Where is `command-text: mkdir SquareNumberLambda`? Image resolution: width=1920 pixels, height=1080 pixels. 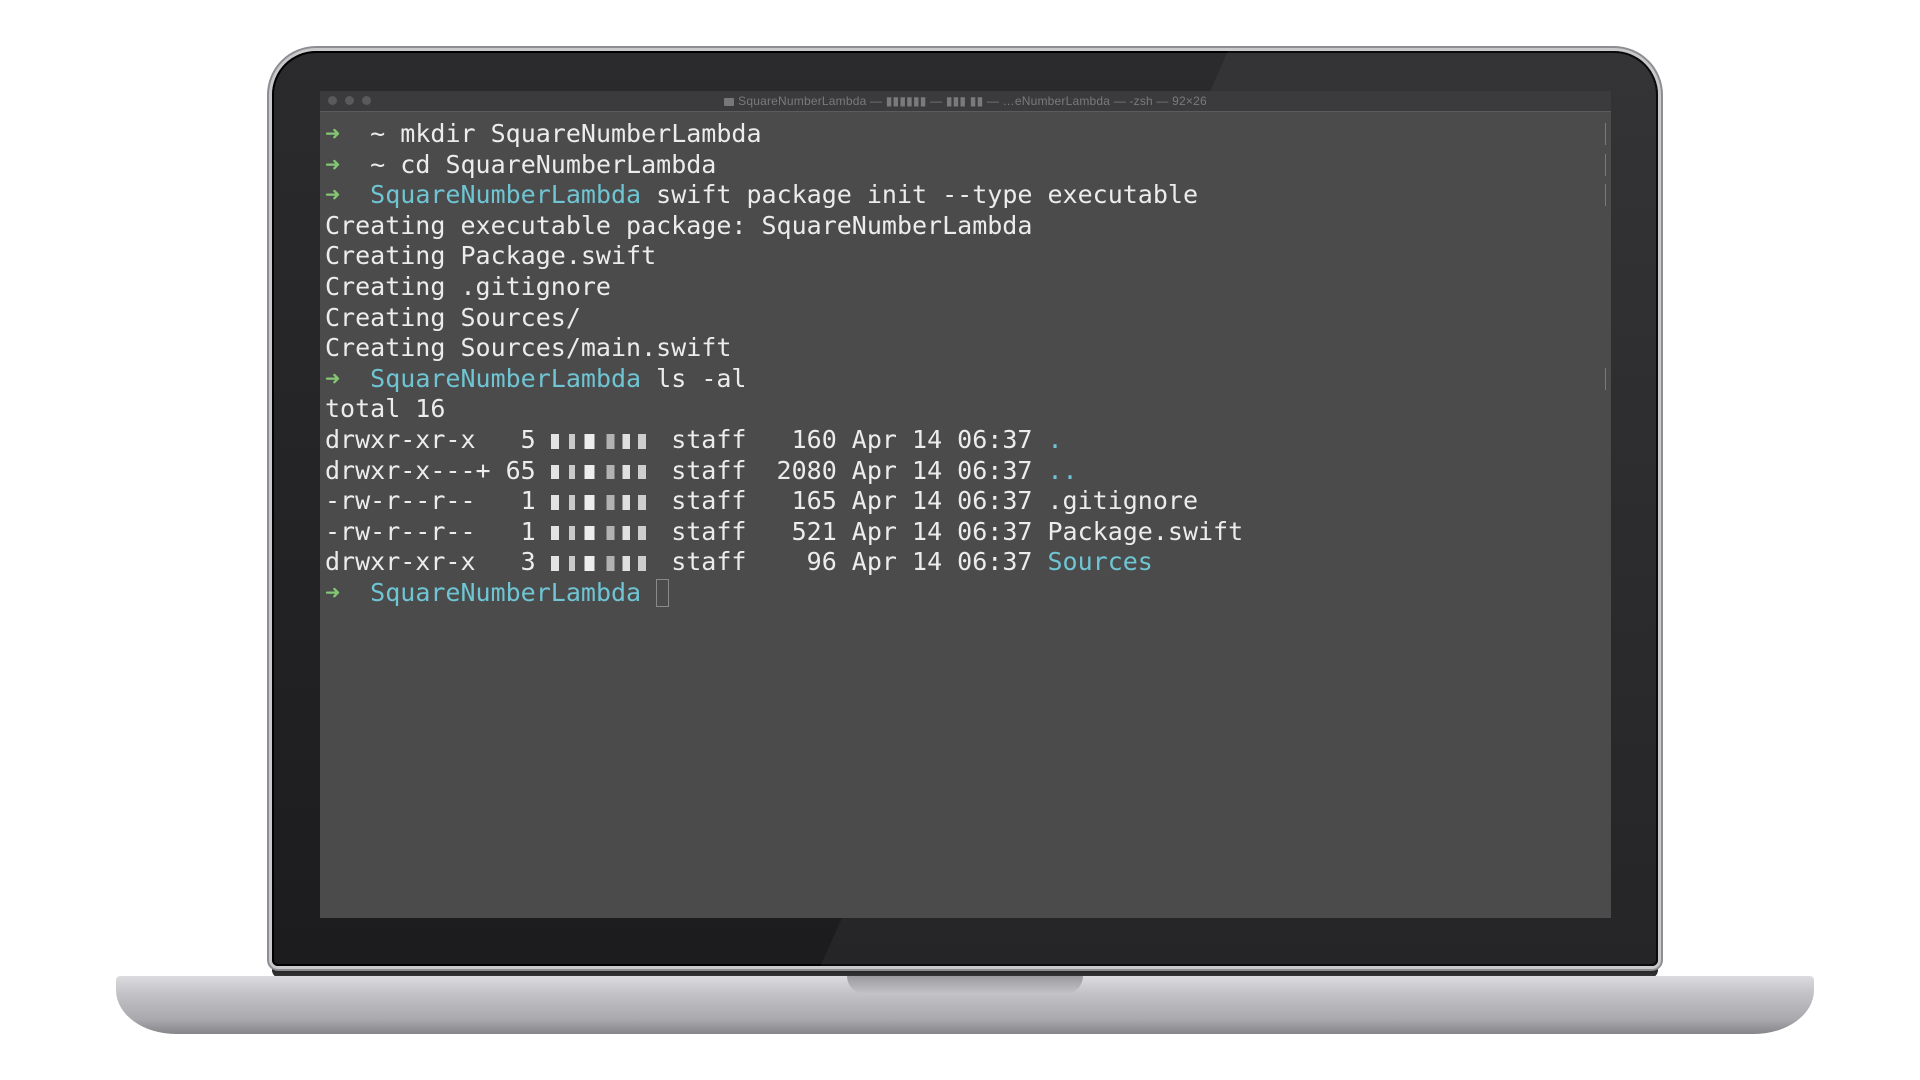
command-text: mkdir SquareNumberLambda is located at coordinates (573, 133).